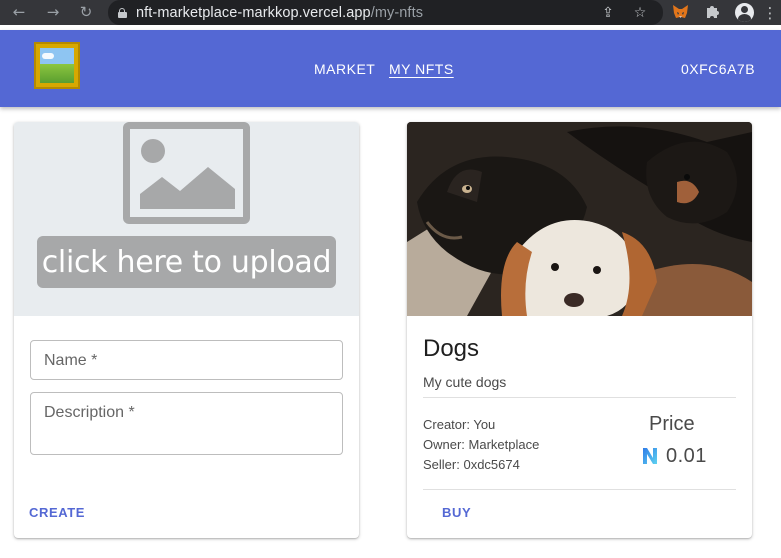  What do you see at coordinates (608, 13) in the screenshot?
I see `share-icon: ⇪` at bounding box center [608, 13].